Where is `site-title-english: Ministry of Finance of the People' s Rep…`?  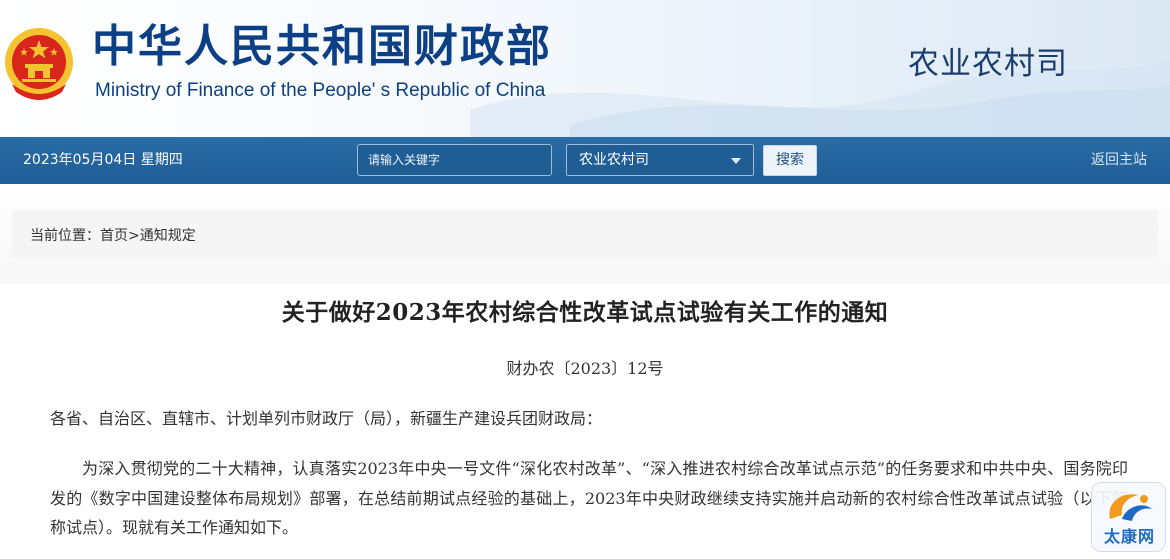
site-title-english: Ministry of Finance of the People' s Rep… is located at coordinates (320, 90).